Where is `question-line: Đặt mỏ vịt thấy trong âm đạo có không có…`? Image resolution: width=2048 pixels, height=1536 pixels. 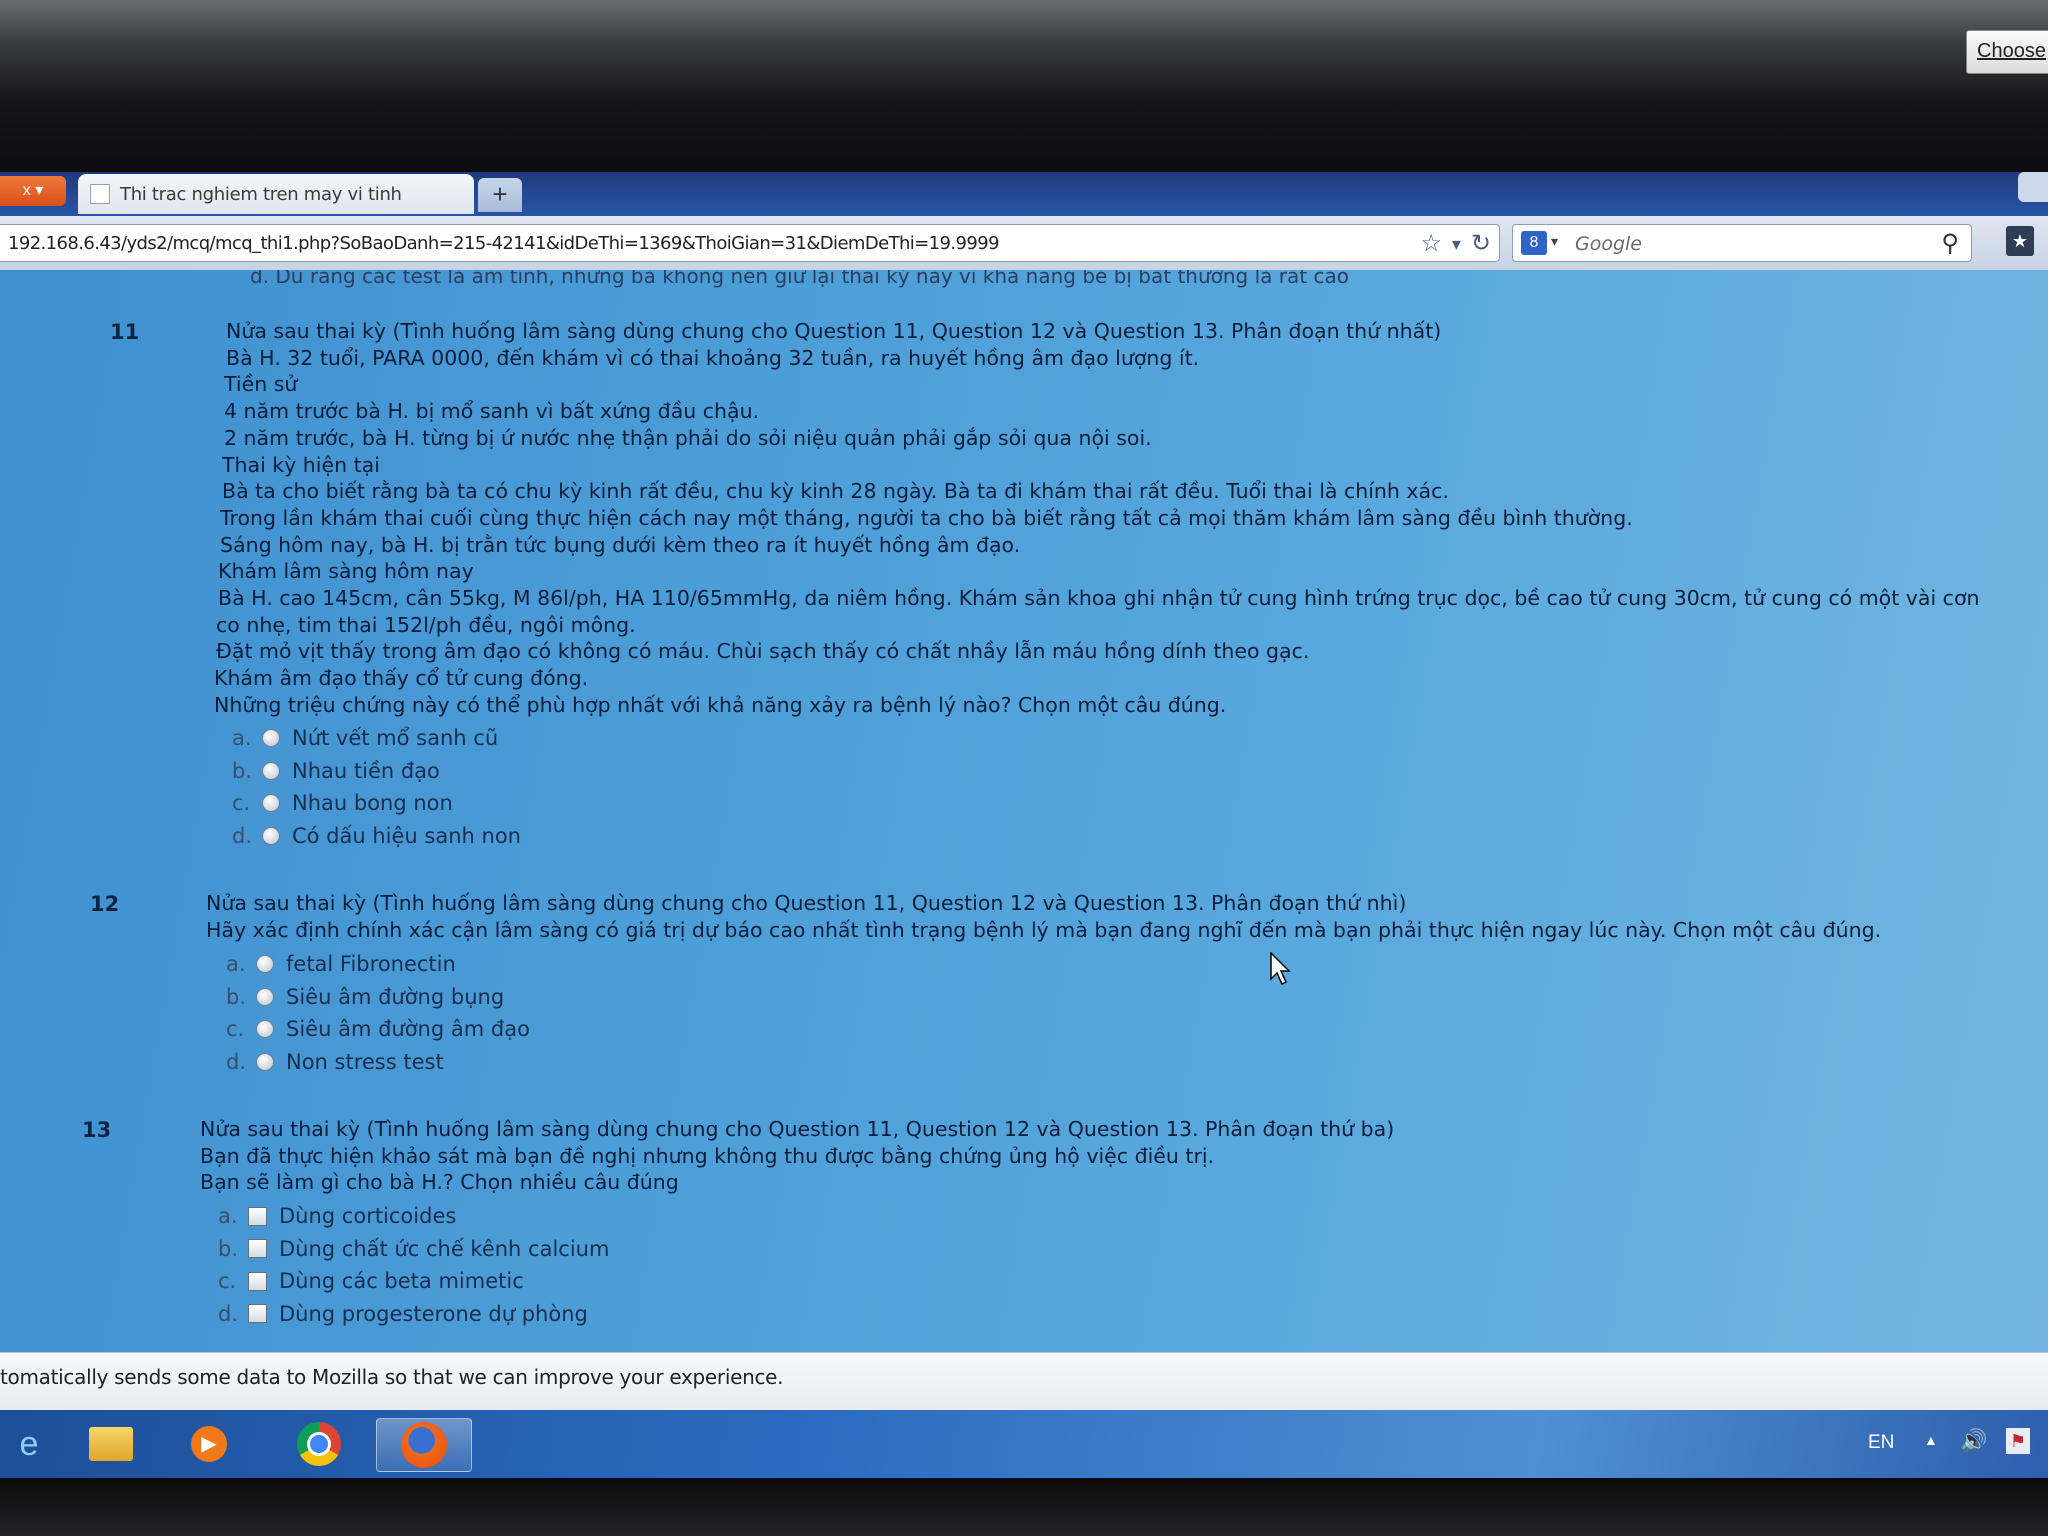 question-line: Đặt mỏ vịt thấy trong âm đạo có không có… is located at coordinates (763, 651).